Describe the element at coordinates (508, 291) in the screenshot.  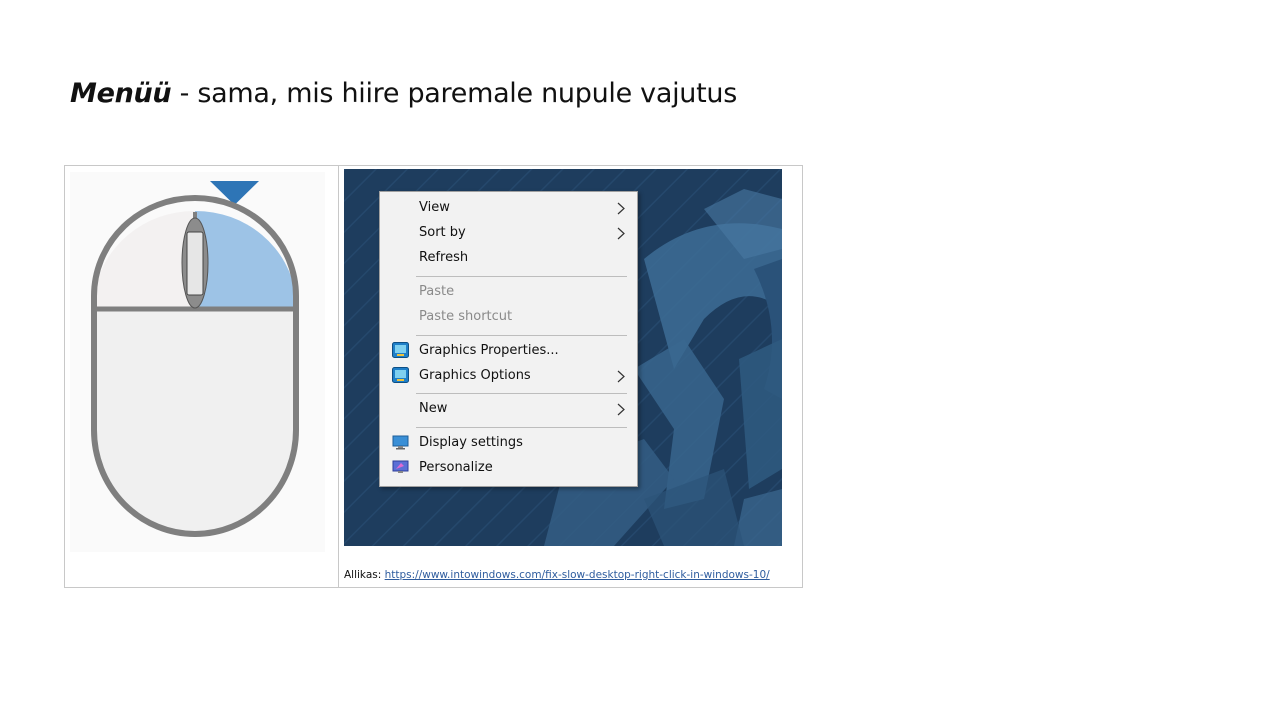
I see `menu-item-paste: Paste` at that location.